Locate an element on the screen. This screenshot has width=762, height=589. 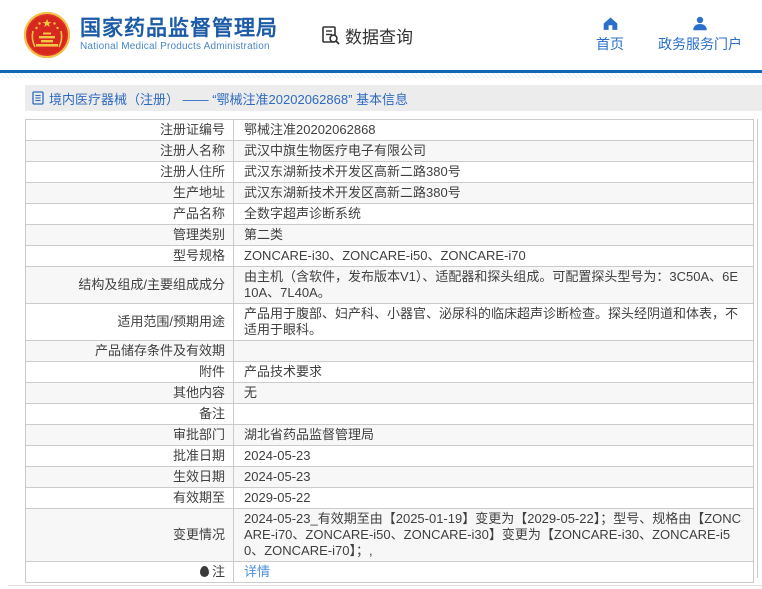
table-row: 注册人住所 武汉东湖新技术开发区高新二路380号 is located at coordinates (389, 172).